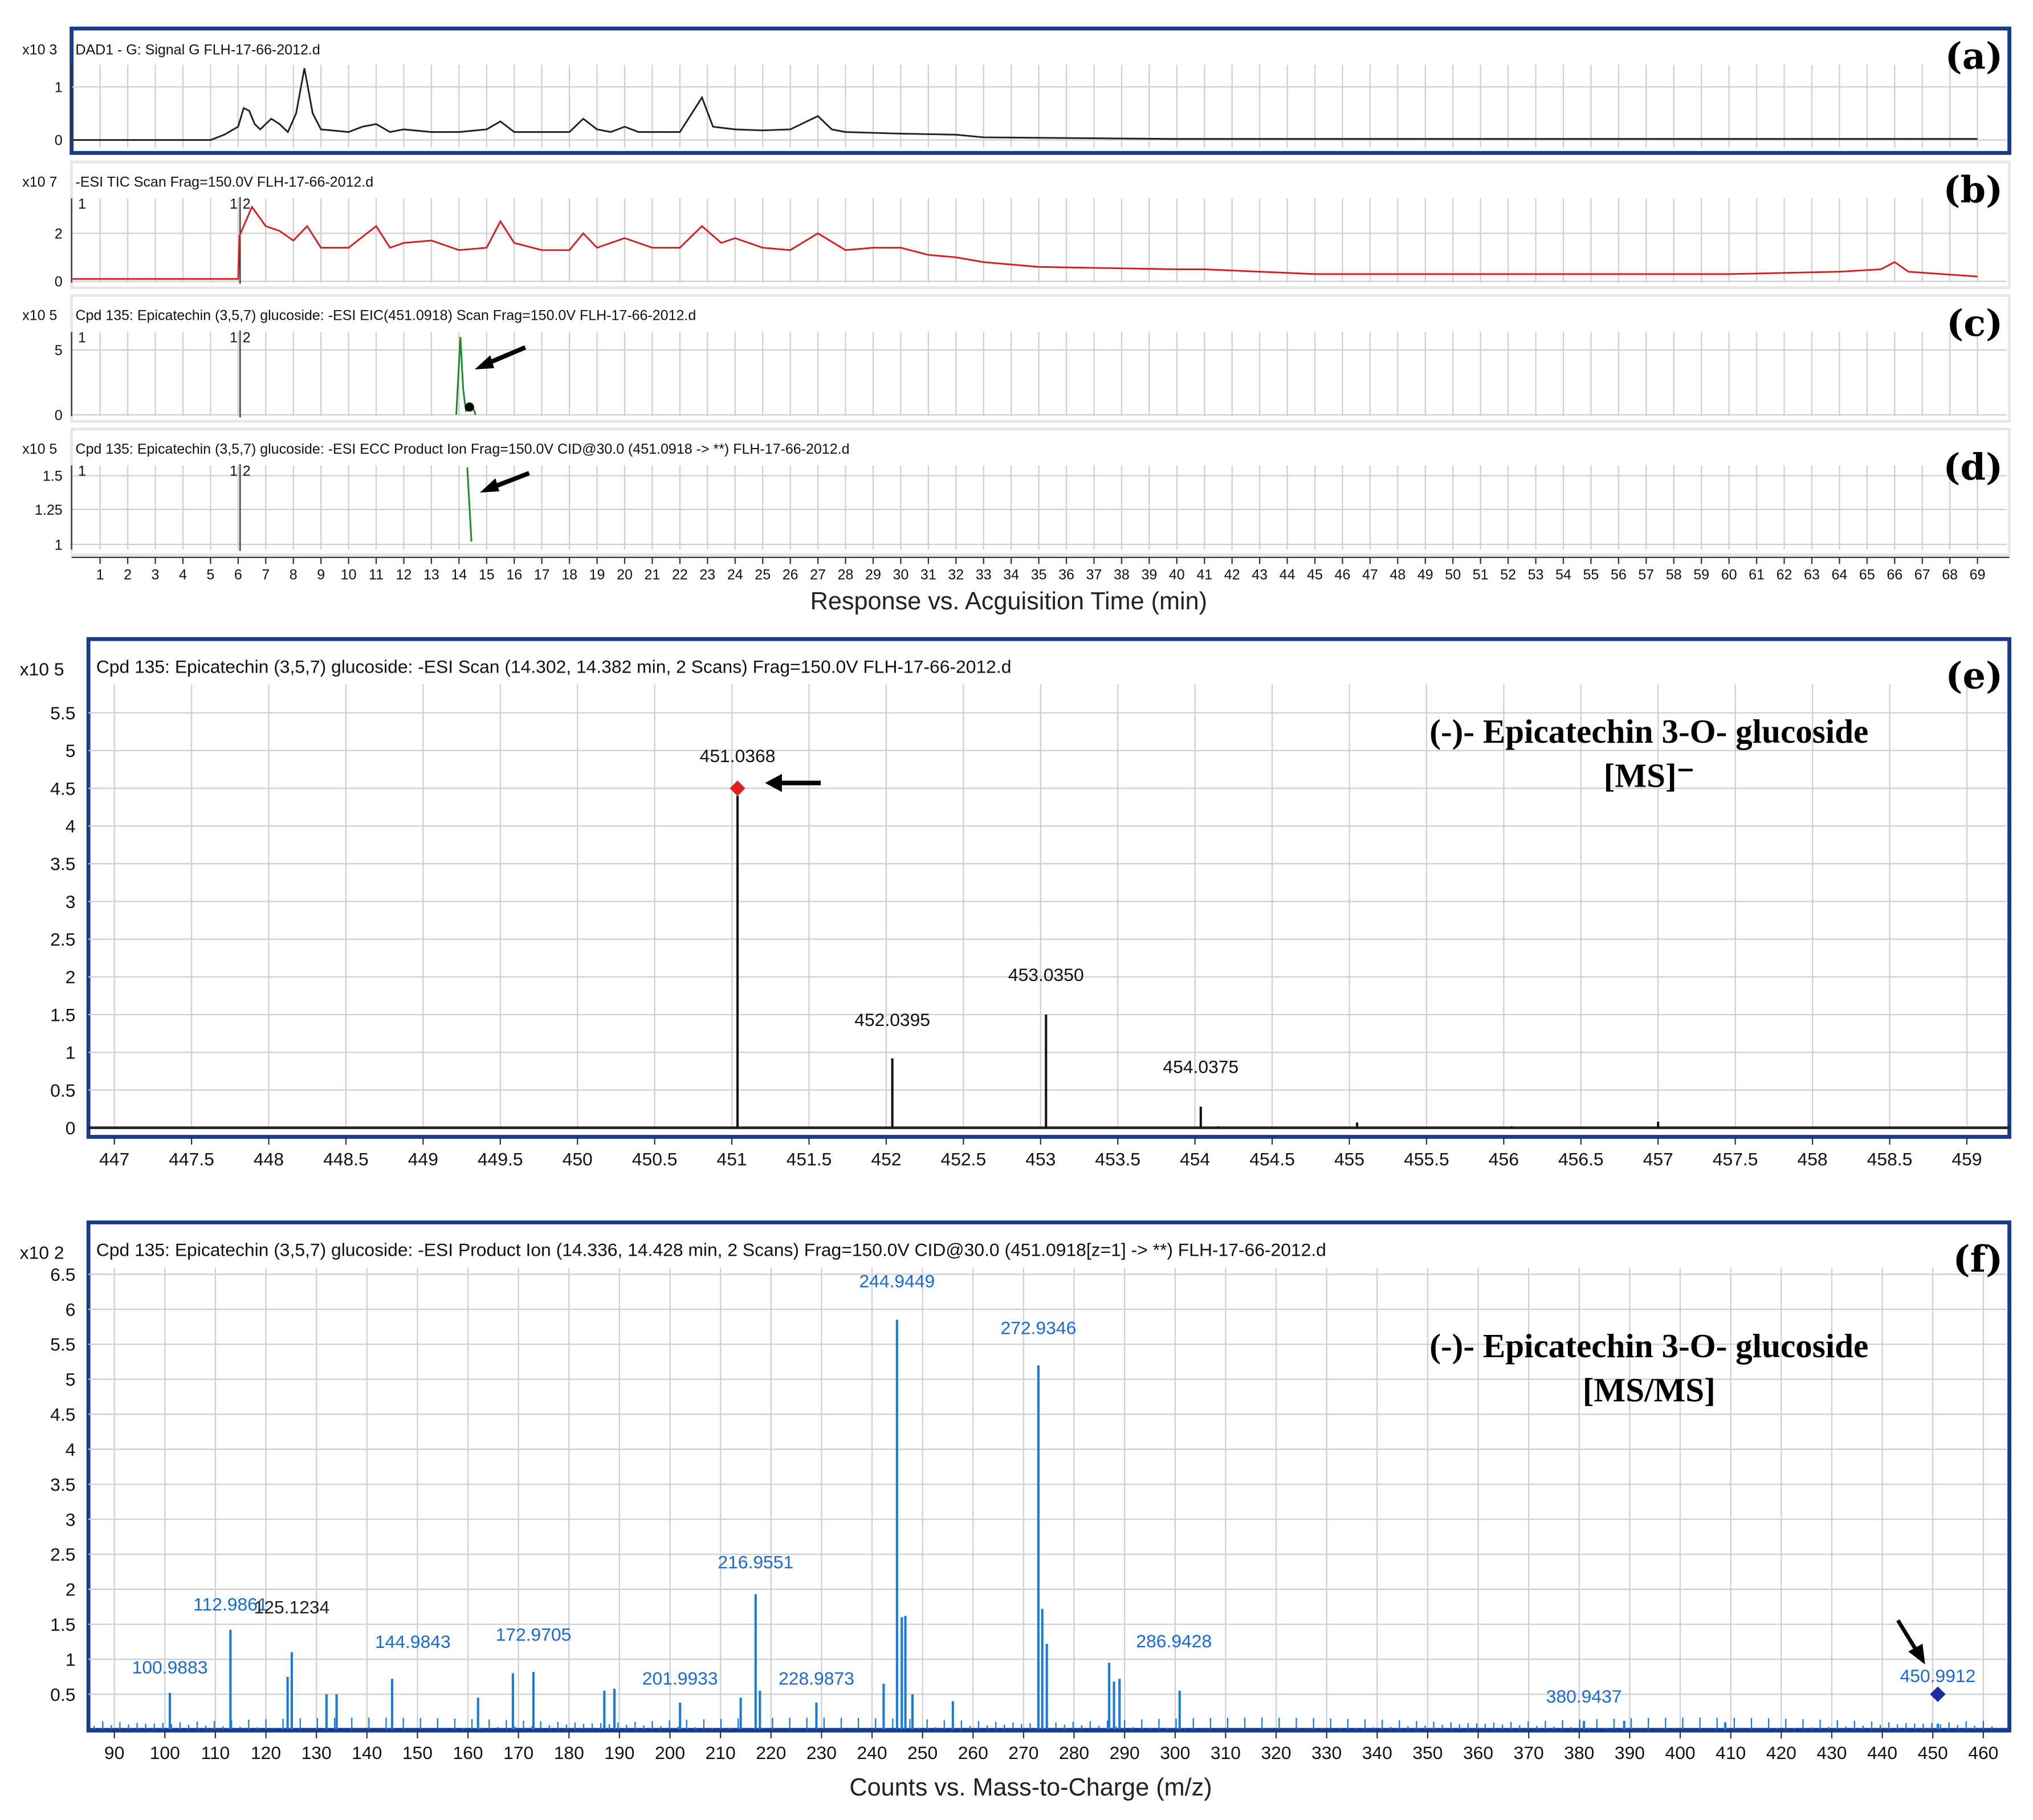 This screenshot has height=1820, width=2033. I want to click on peak-label: 451.0368, so click(738, 756).